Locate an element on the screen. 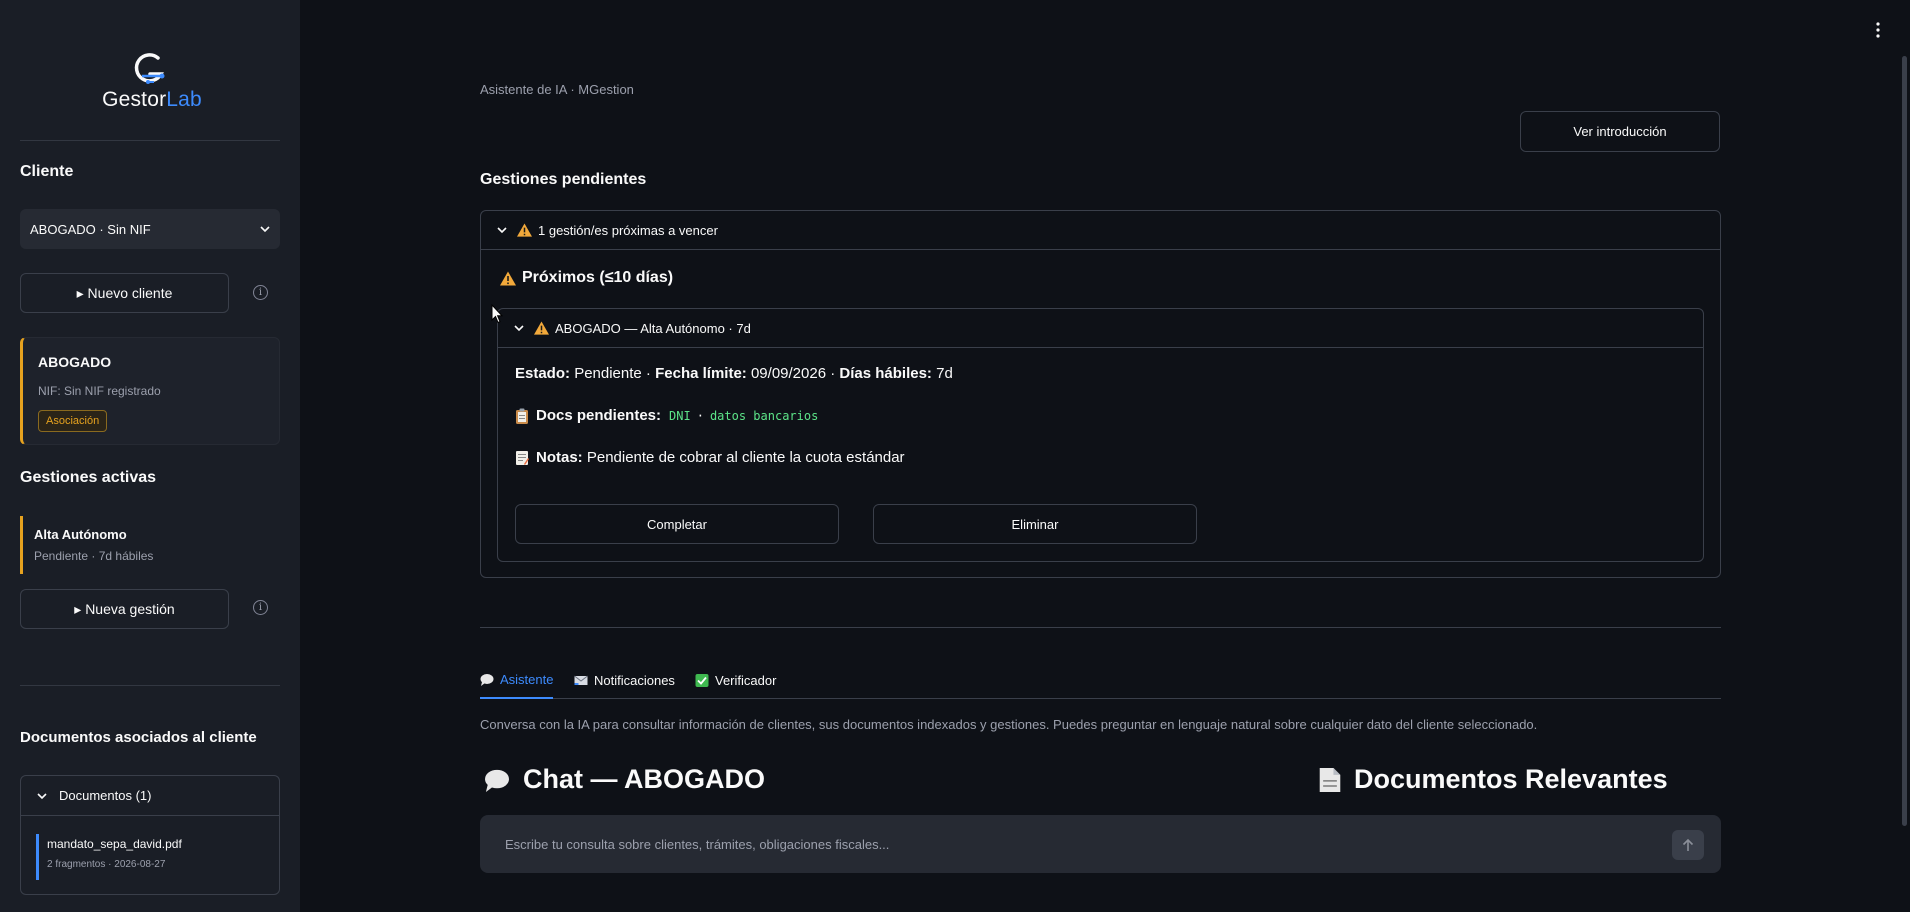 Image resolution: width=1910 pixels, height=912 pixels. divider is located at coordinates (1100, 627).